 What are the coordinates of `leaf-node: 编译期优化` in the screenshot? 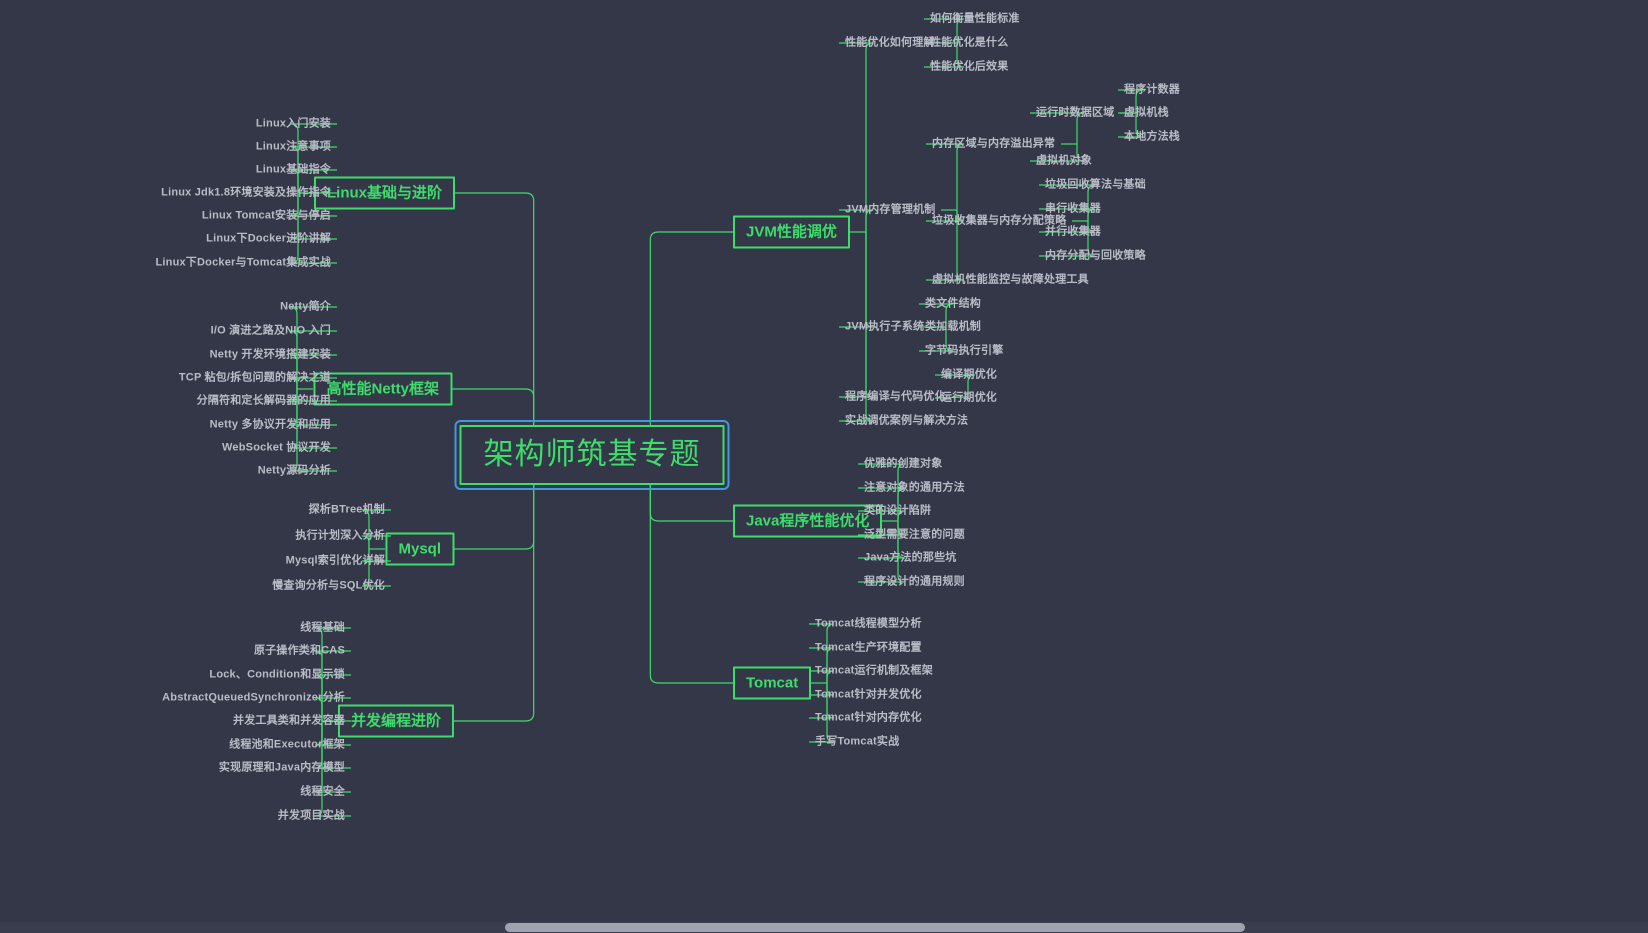 It's located at (969, 375).